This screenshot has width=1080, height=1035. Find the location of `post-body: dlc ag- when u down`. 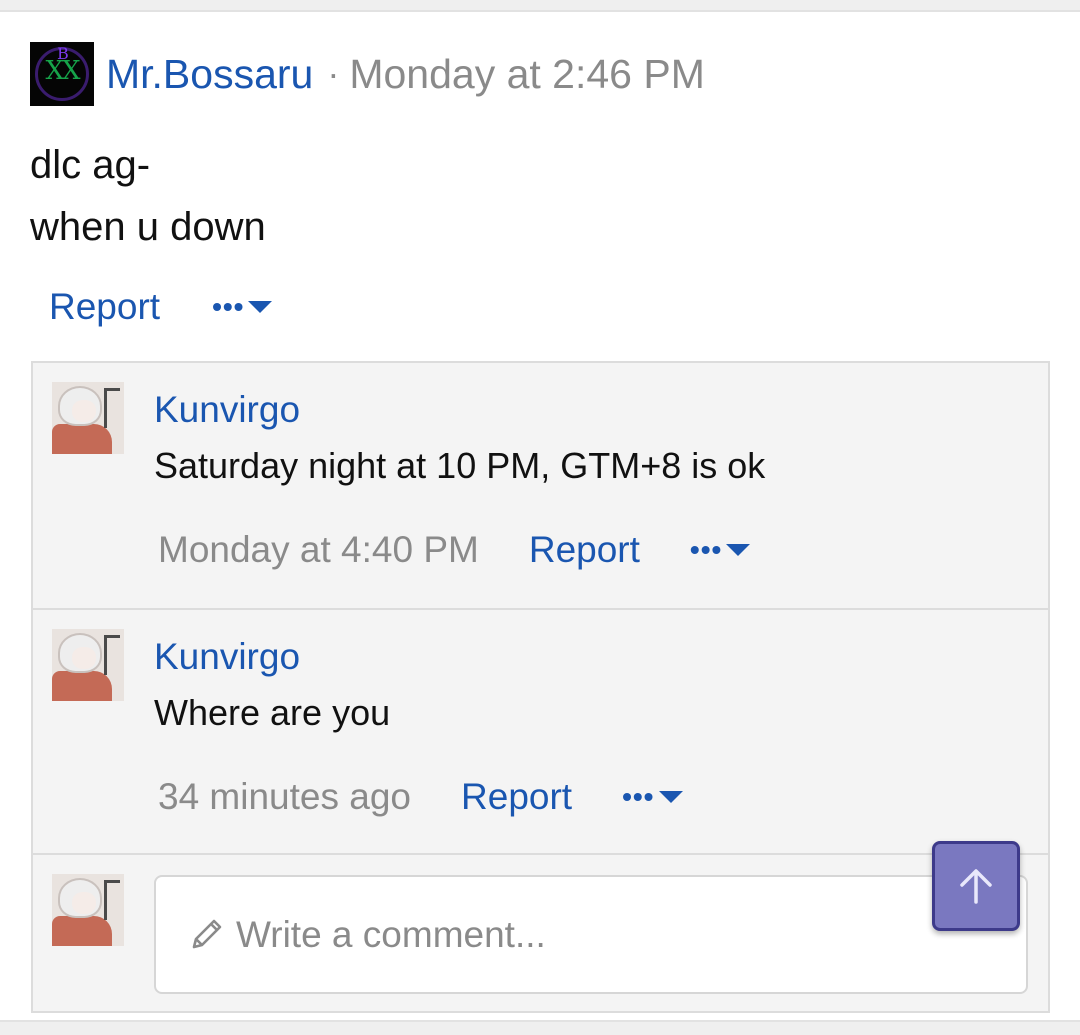

post-body: dlc ag- when u down is located at coordinates (148, 196).